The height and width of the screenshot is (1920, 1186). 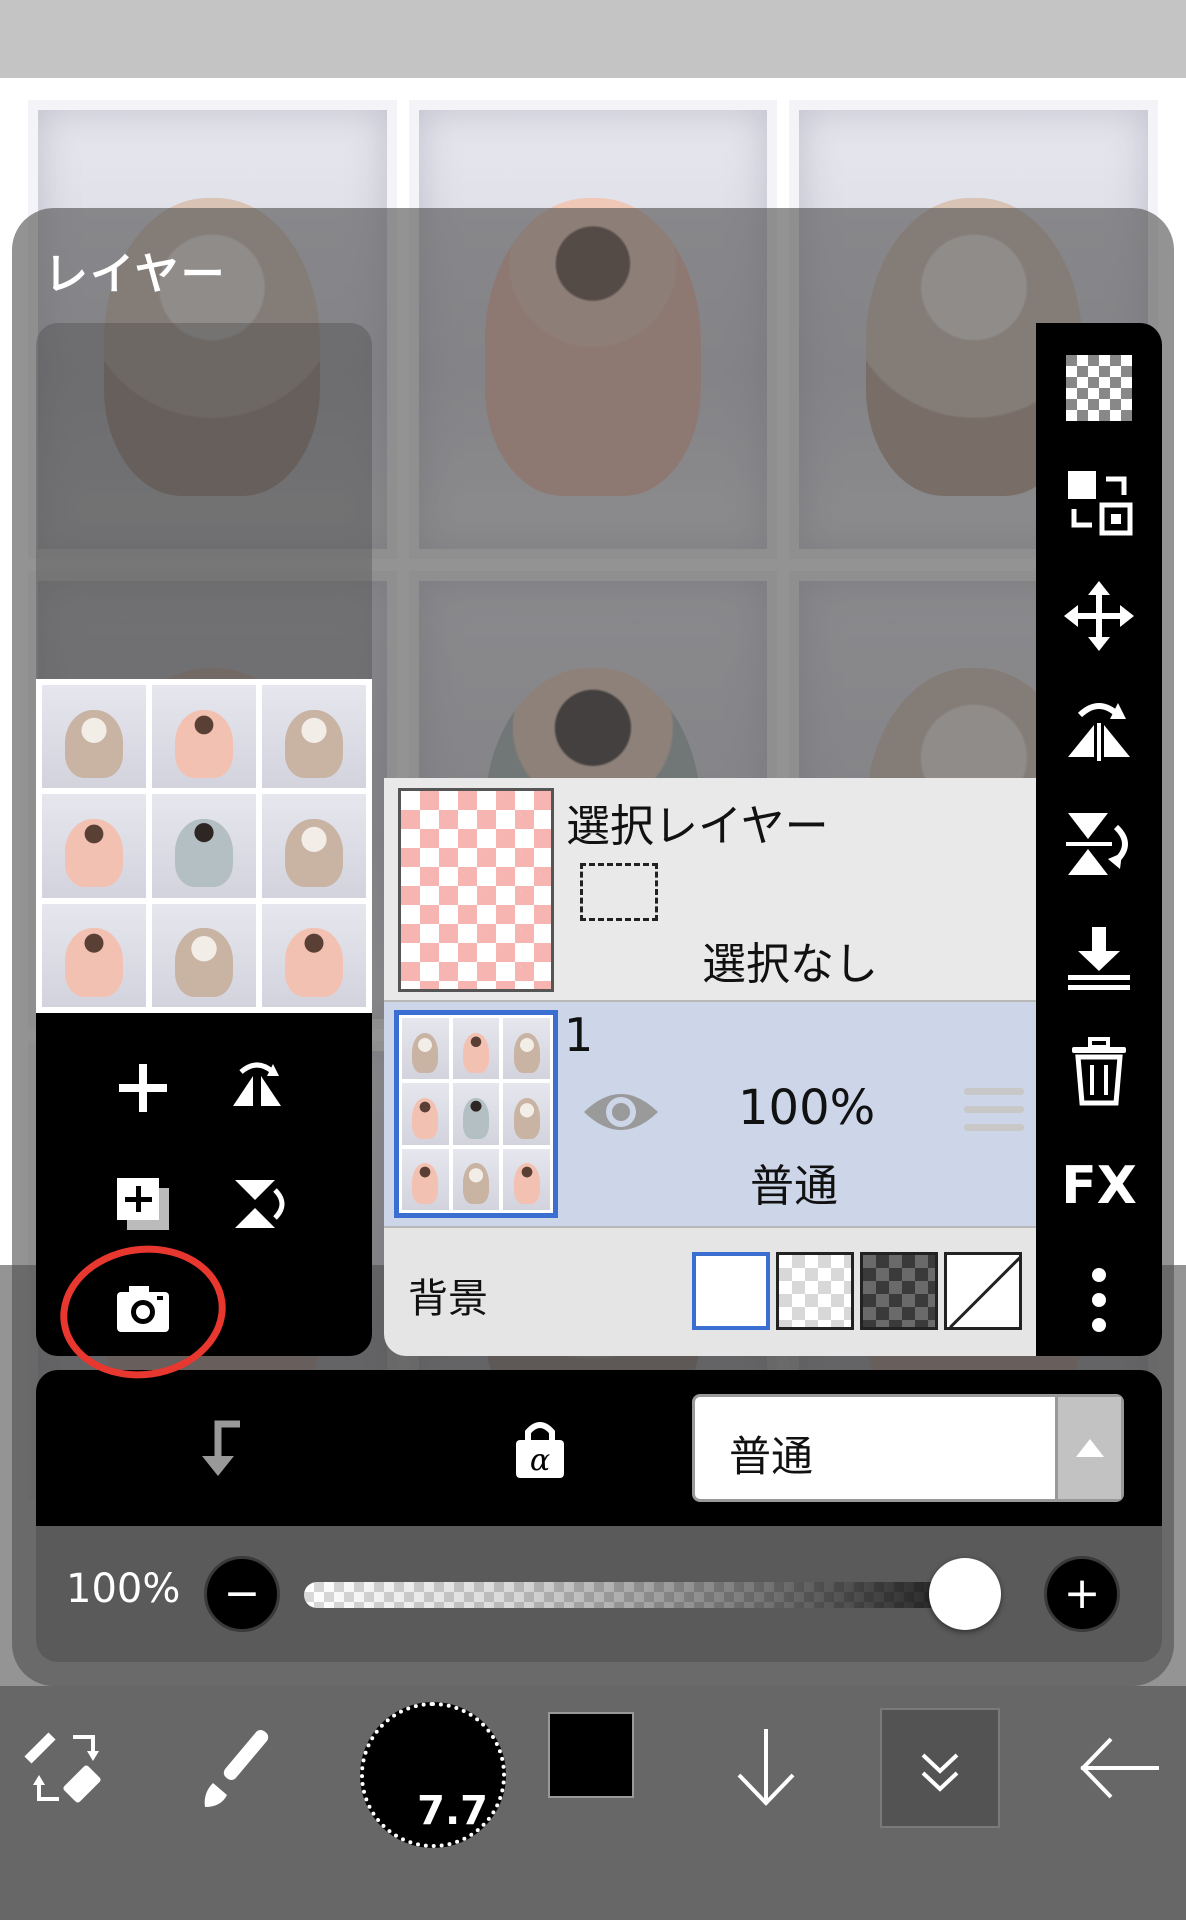 I want to click on svg-text: α, so click(x=540, y=1460).